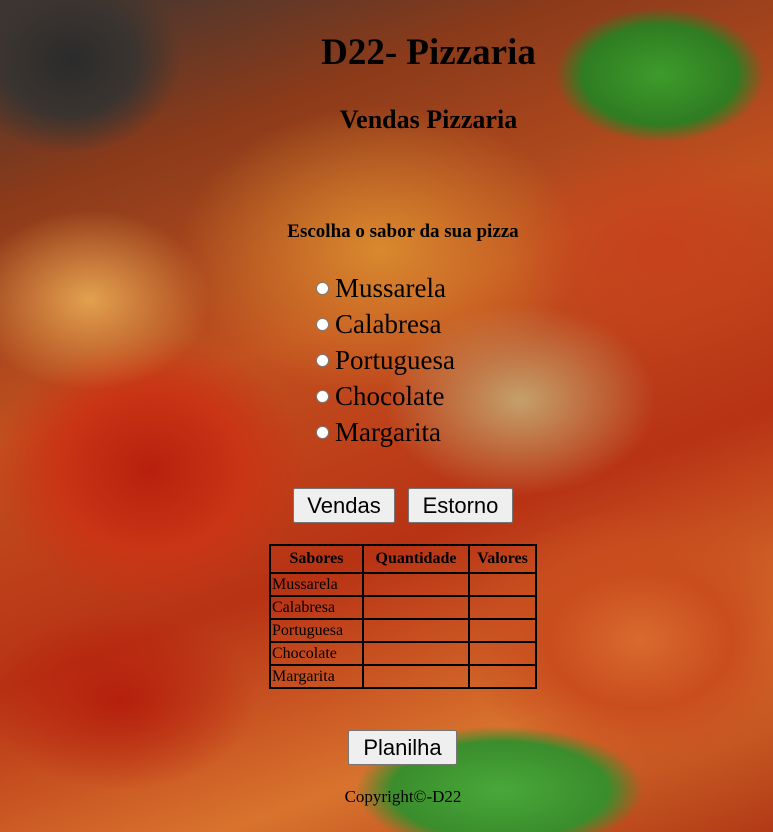 This screenshot has width=773, height=832. What do you see at coordinates (322, 288) in the screenshot?
I see `radio-mussarela` at bounding box center [322, 288].